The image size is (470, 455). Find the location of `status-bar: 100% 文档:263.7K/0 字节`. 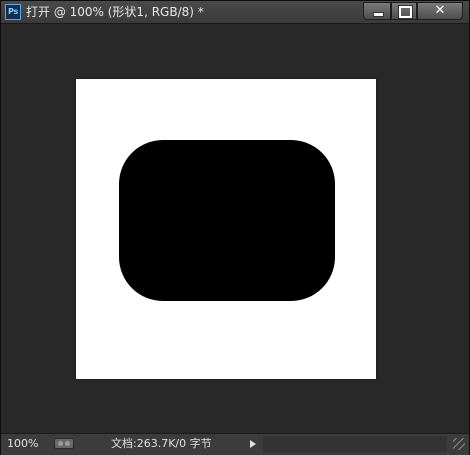

status-bar: 100% 文档:263.7K/0 字节 is located at coordinates (235, 444).